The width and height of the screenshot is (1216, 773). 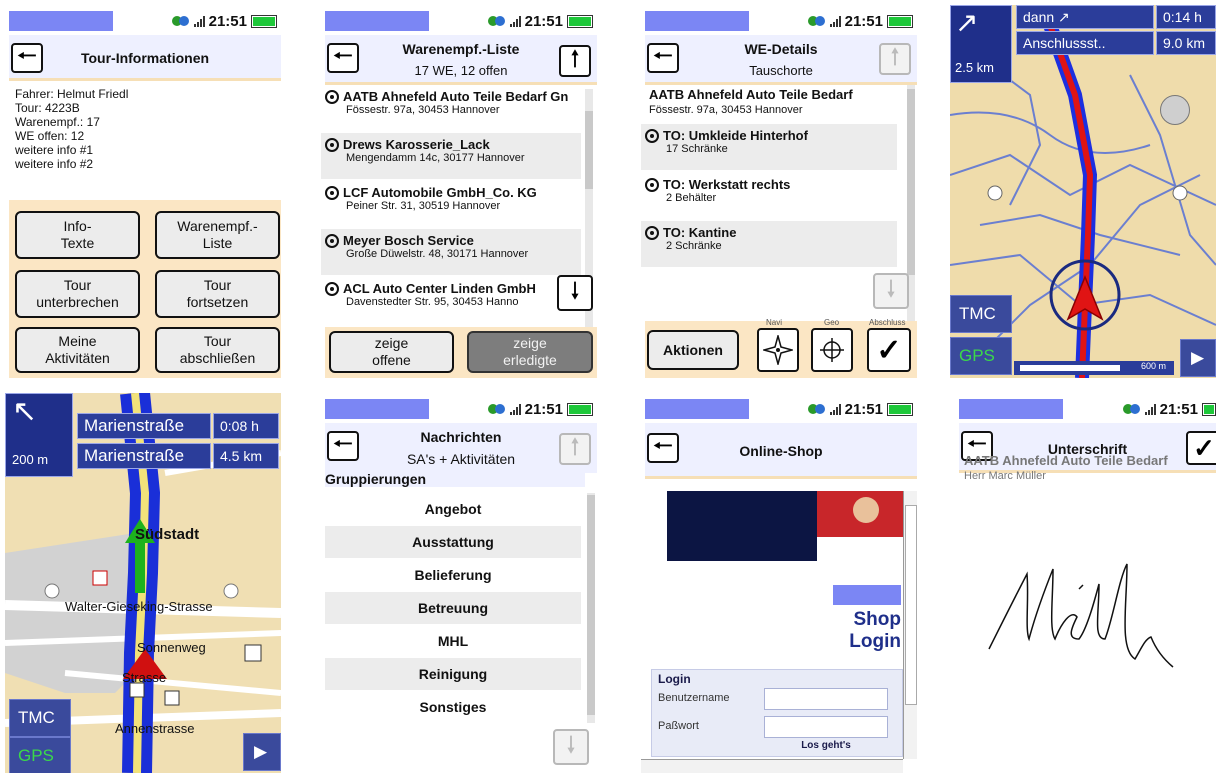 What do you see at coordinates (437, 254) in the screenshot?
I see `item-address: Große Düwelstr. 48, 30171 Hannover` at bounding box center [437, 254].